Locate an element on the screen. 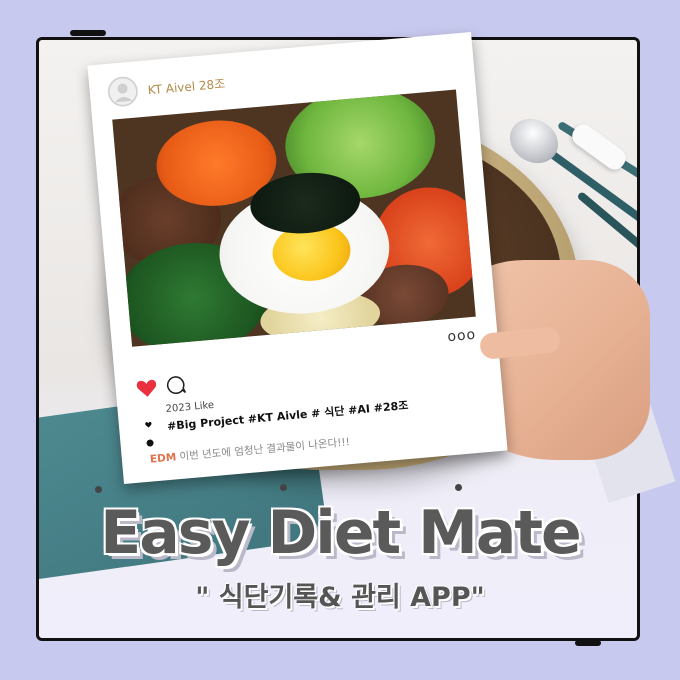 The height and width of the screenshot is (680, 680). caption-tag: EDM is located at coordinates (162, 458).